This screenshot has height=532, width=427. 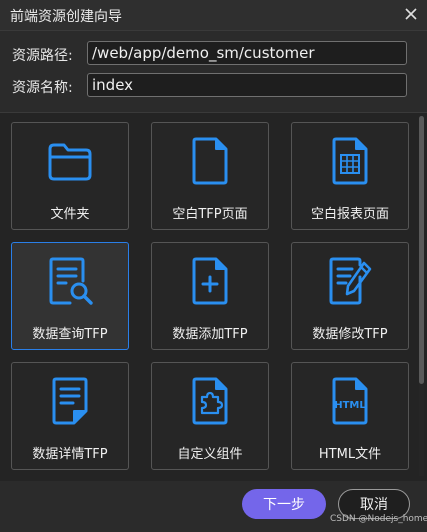 I want to click on folder-icon, so click(x=70, y=162).